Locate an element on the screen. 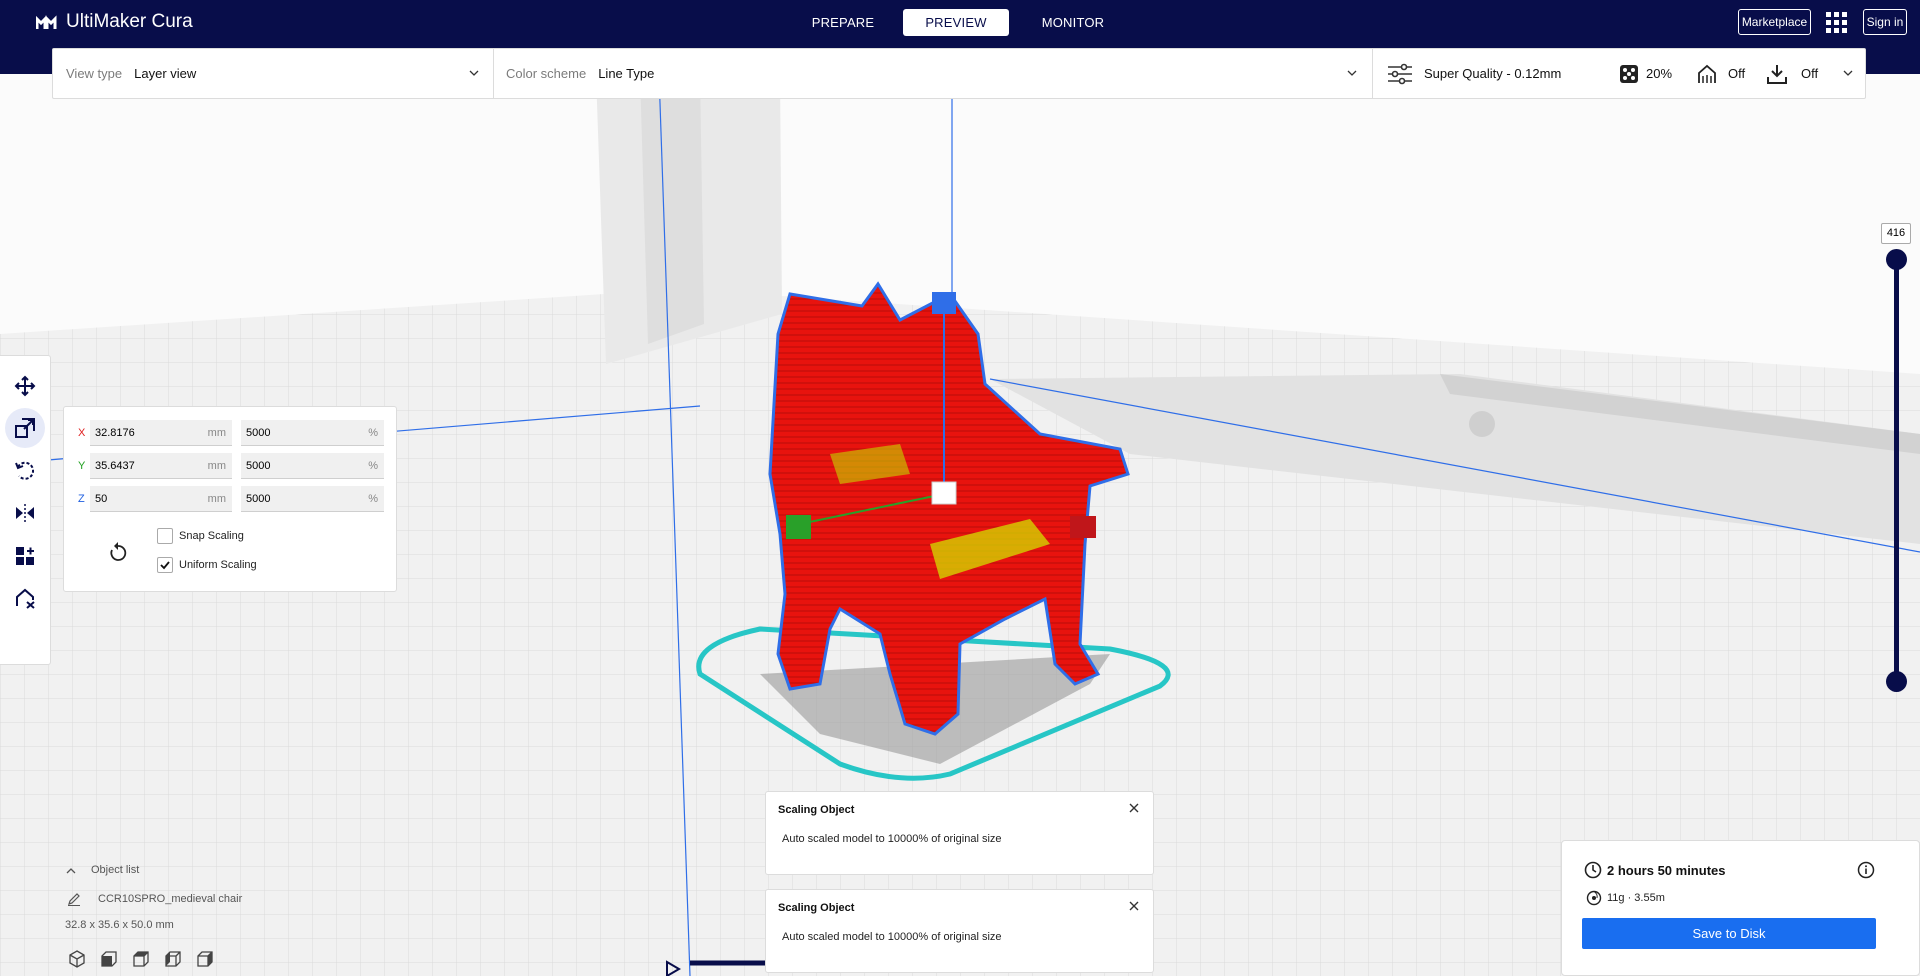 This screenshot has width=1920, height=976. view-type-value: Layer view is located at coordinates (165, 73).